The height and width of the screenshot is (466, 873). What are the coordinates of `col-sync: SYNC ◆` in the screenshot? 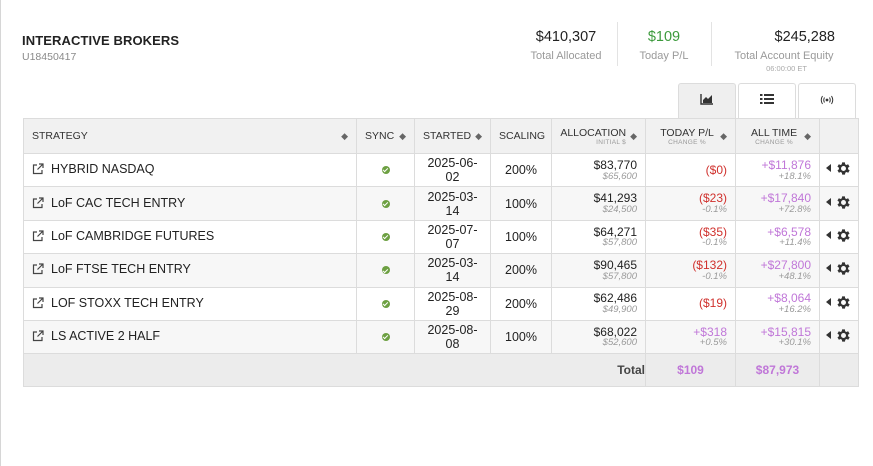 It's located at (385, 136).